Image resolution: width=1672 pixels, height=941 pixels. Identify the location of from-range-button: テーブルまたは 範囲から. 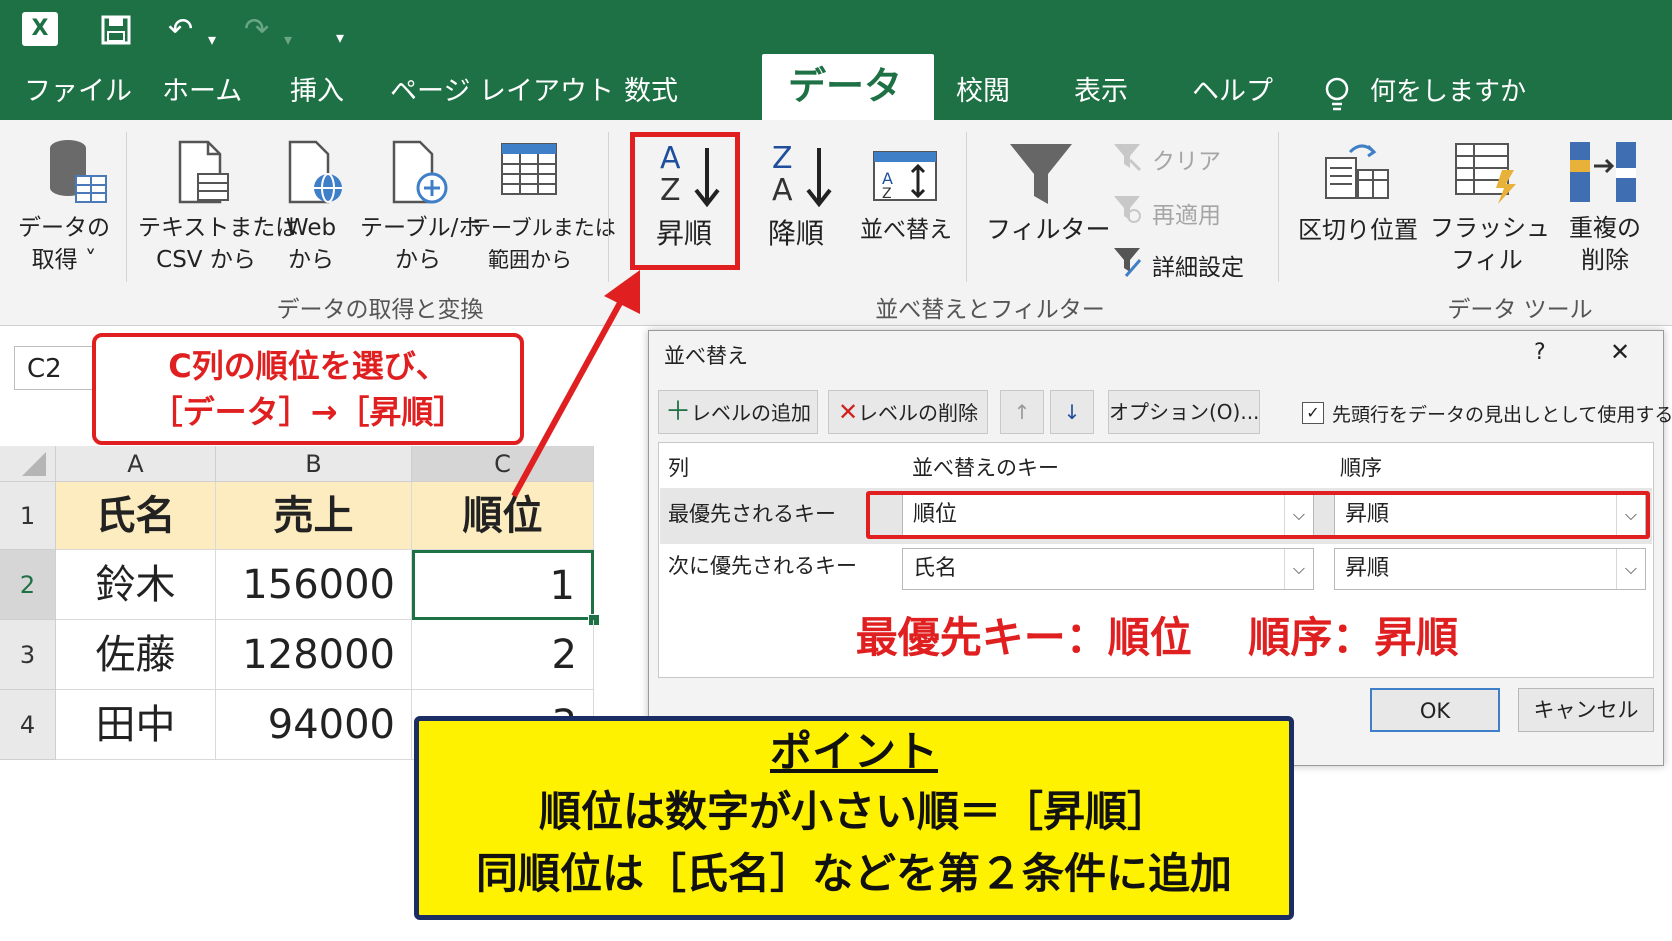
(543, 244).